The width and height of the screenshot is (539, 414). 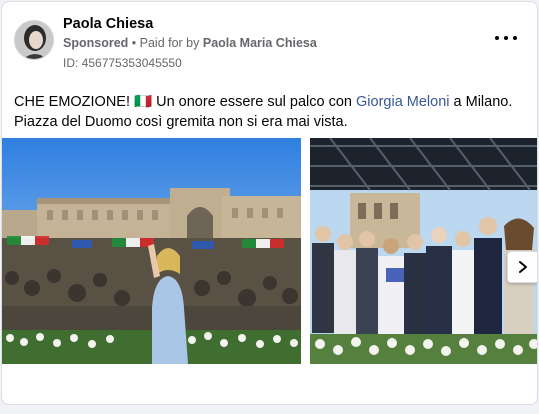 What do you see at coordinates (108, 24) in the screenshot?
I see `author-name: Paola Chiesa` at bounding box center [108, 24].